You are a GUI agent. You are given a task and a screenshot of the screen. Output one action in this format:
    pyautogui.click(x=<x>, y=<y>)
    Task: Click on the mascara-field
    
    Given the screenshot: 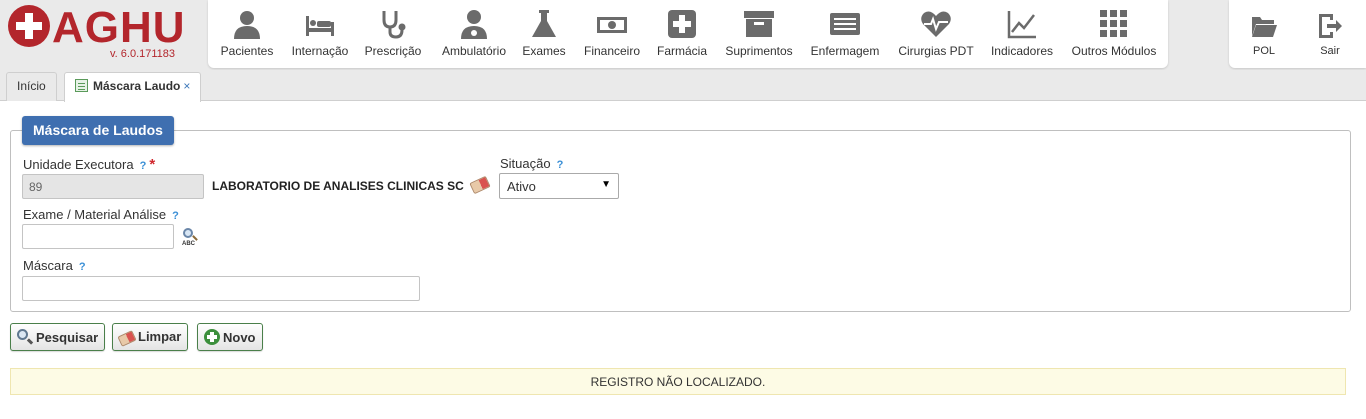 What is the action you would take?
    pyautogui.click(x=221, y=288)
    